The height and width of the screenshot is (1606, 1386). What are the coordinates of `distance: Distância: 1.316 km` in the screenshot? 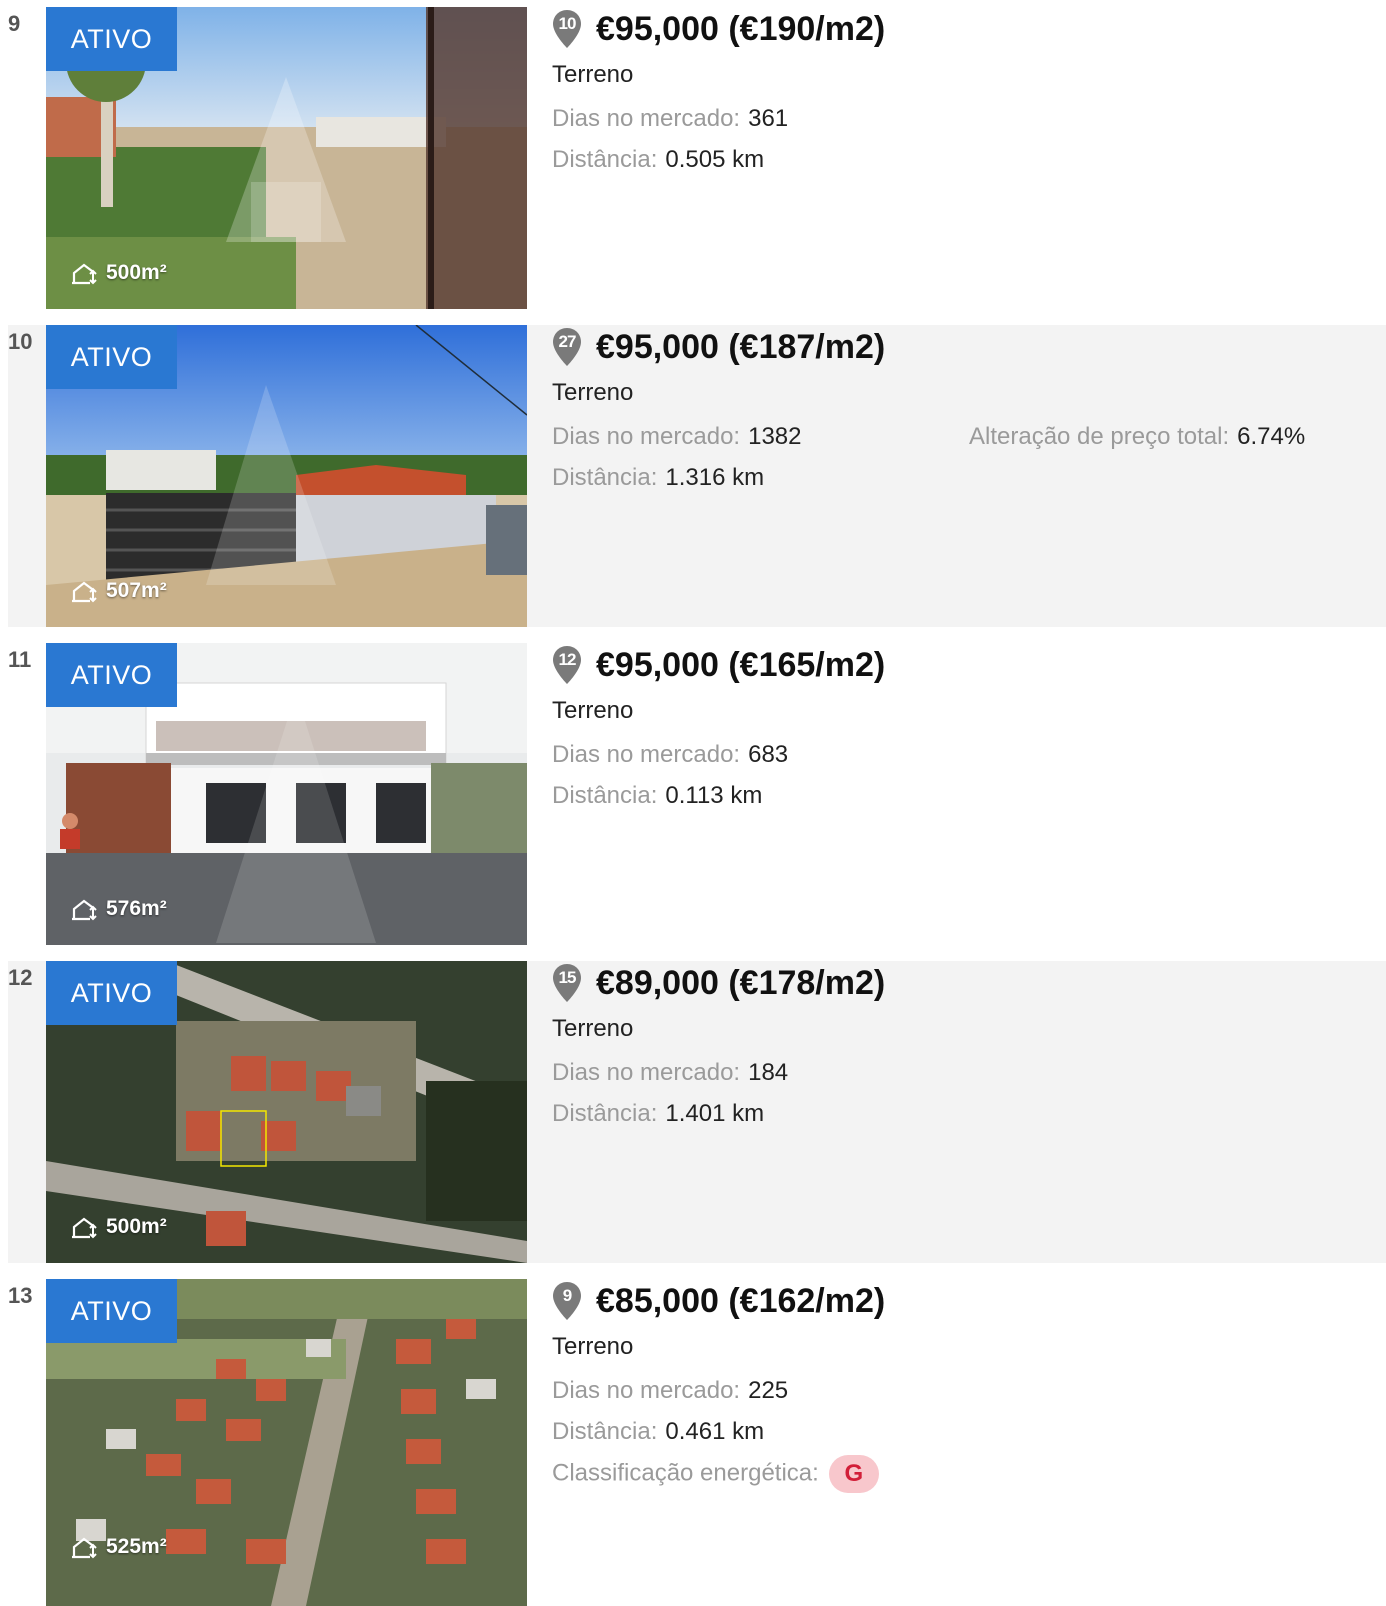 It's located at (658, 478).